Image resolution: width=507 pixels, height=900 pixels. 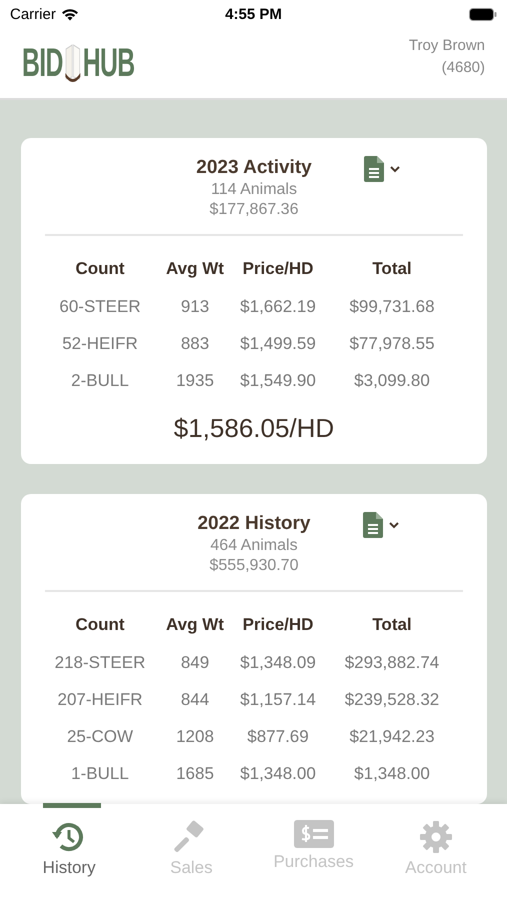 I want to click on table-cell-text: 913, so click(x=195, y=307).